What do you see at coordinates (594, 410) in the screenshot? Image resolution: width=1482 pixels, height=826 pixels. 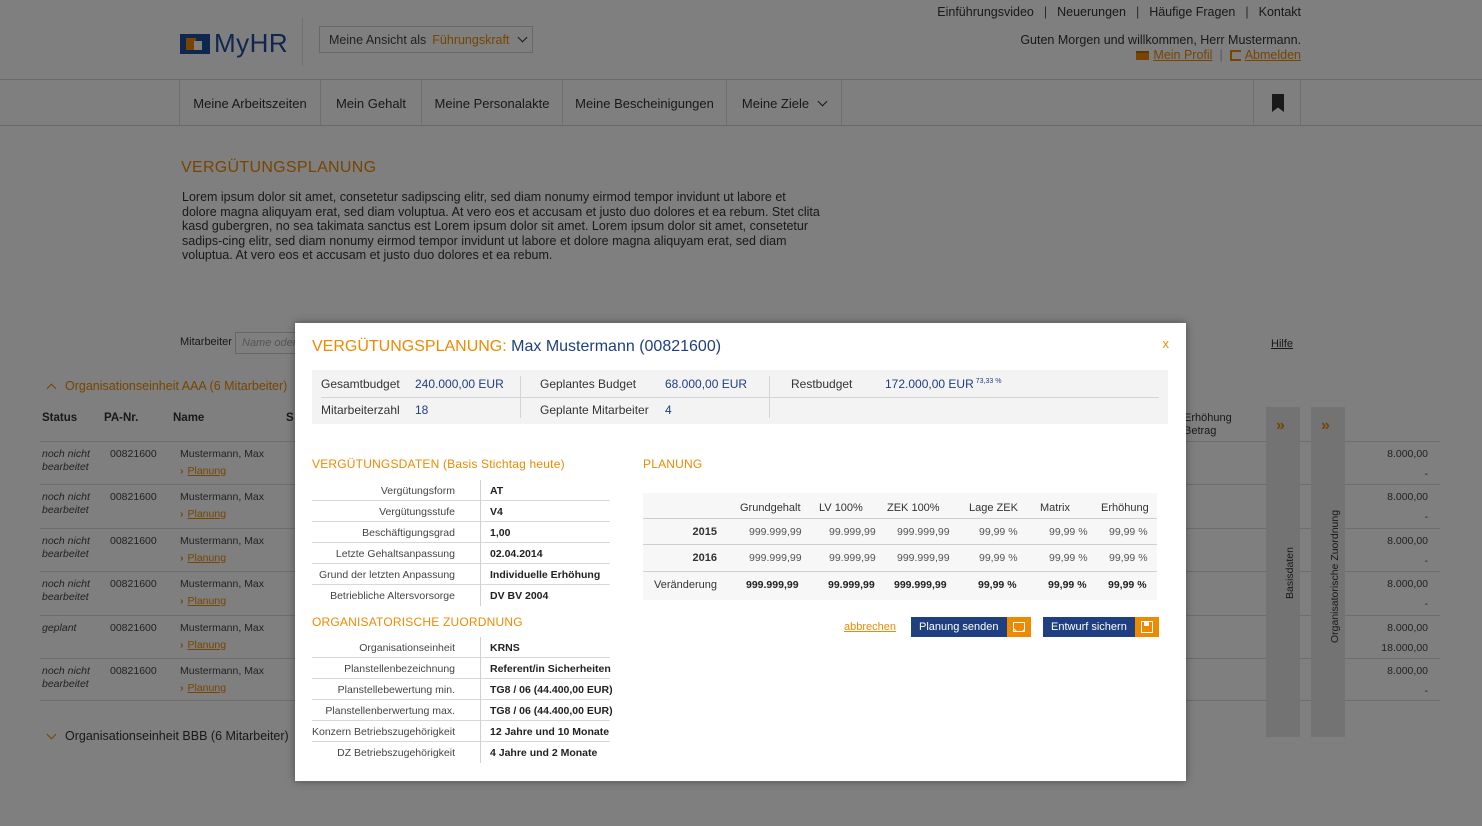 I see `geplante-mitarbeiter-label: Geplante Mitarbeiter` at bounding box center [594, 410].